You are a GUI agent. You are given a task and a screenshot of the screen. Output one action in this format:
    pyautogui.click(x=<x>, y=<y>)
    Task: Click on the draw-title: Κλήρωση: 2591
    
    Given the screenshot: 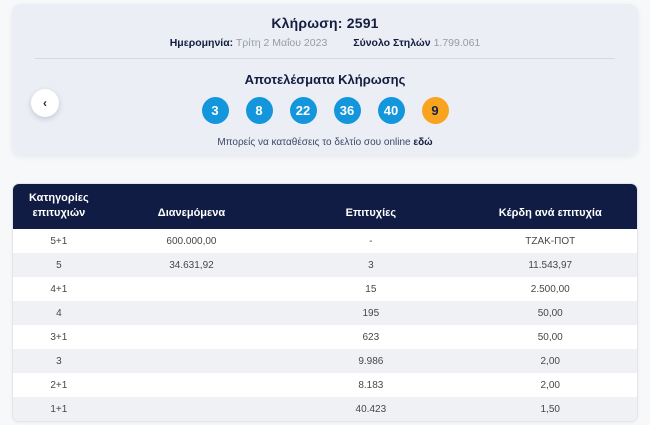 What is the action you would take?
    pyautogui.click(x=325, y=23)
    